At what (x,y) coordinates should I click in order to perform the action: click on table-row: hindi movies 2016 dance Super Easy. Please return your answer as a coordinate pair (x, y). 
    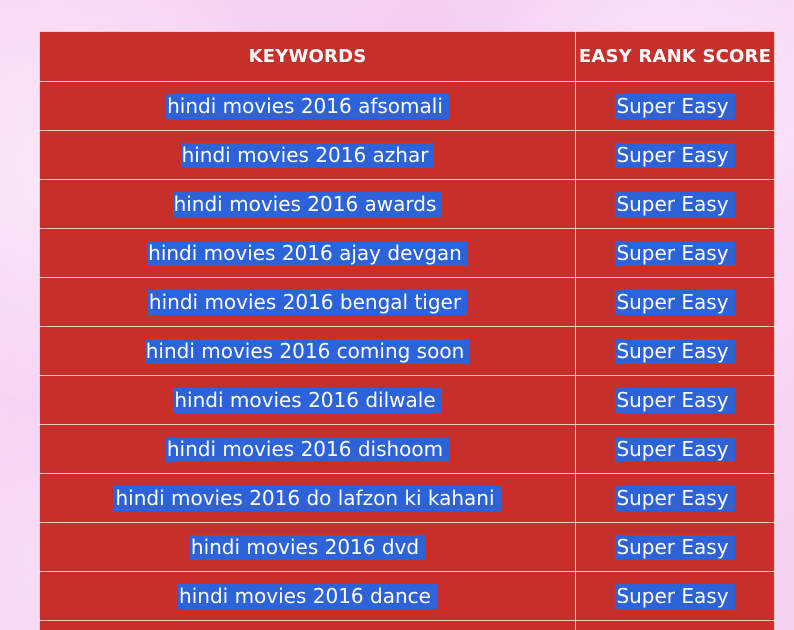
    Looking at the image, I should click on (407, 596).